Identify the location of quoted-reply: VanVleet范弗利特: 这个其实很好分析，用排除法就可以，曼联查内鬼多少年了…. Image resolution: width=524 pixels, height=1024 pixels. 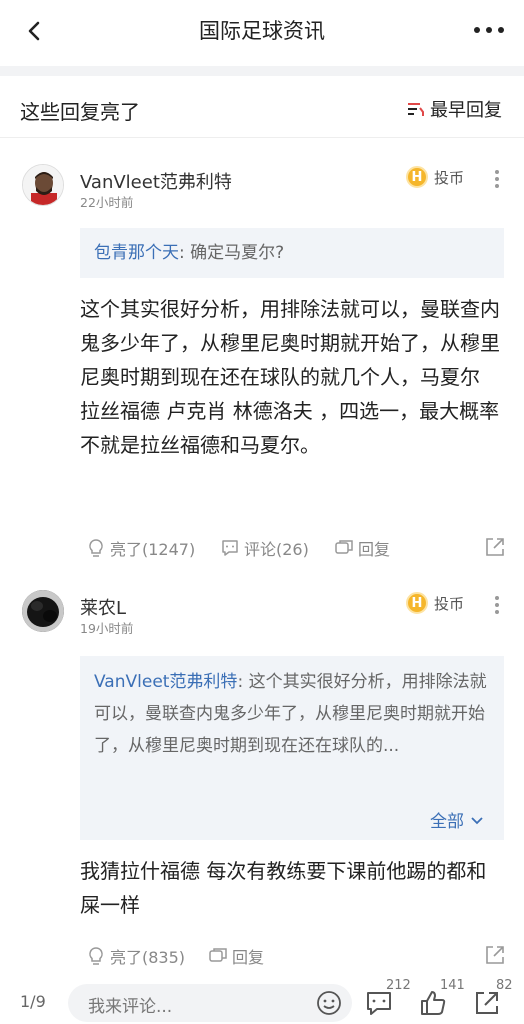
(292, 748).